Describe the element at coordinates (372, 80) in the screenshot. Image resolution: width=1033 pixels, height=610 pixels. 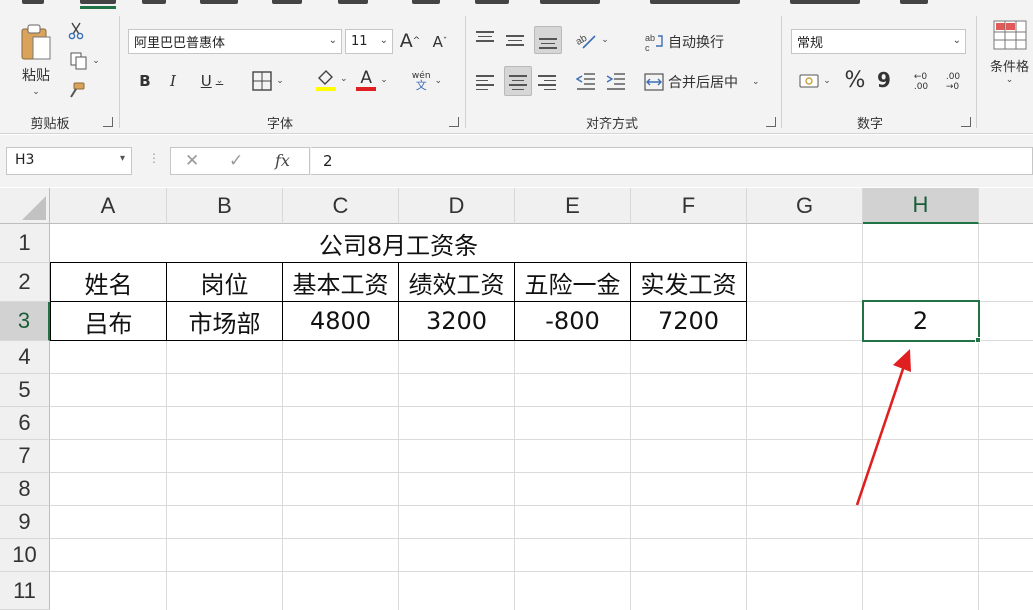
I see `font-color-button: A ⌄` at that location.